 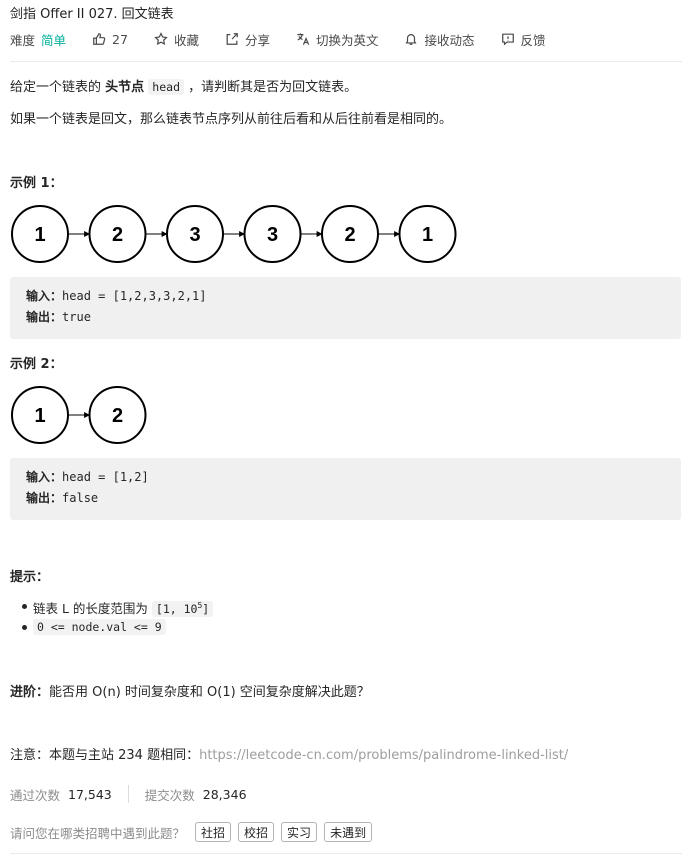 I want to click on subscribe-label: 接收动态, so click(x=449, y=40).